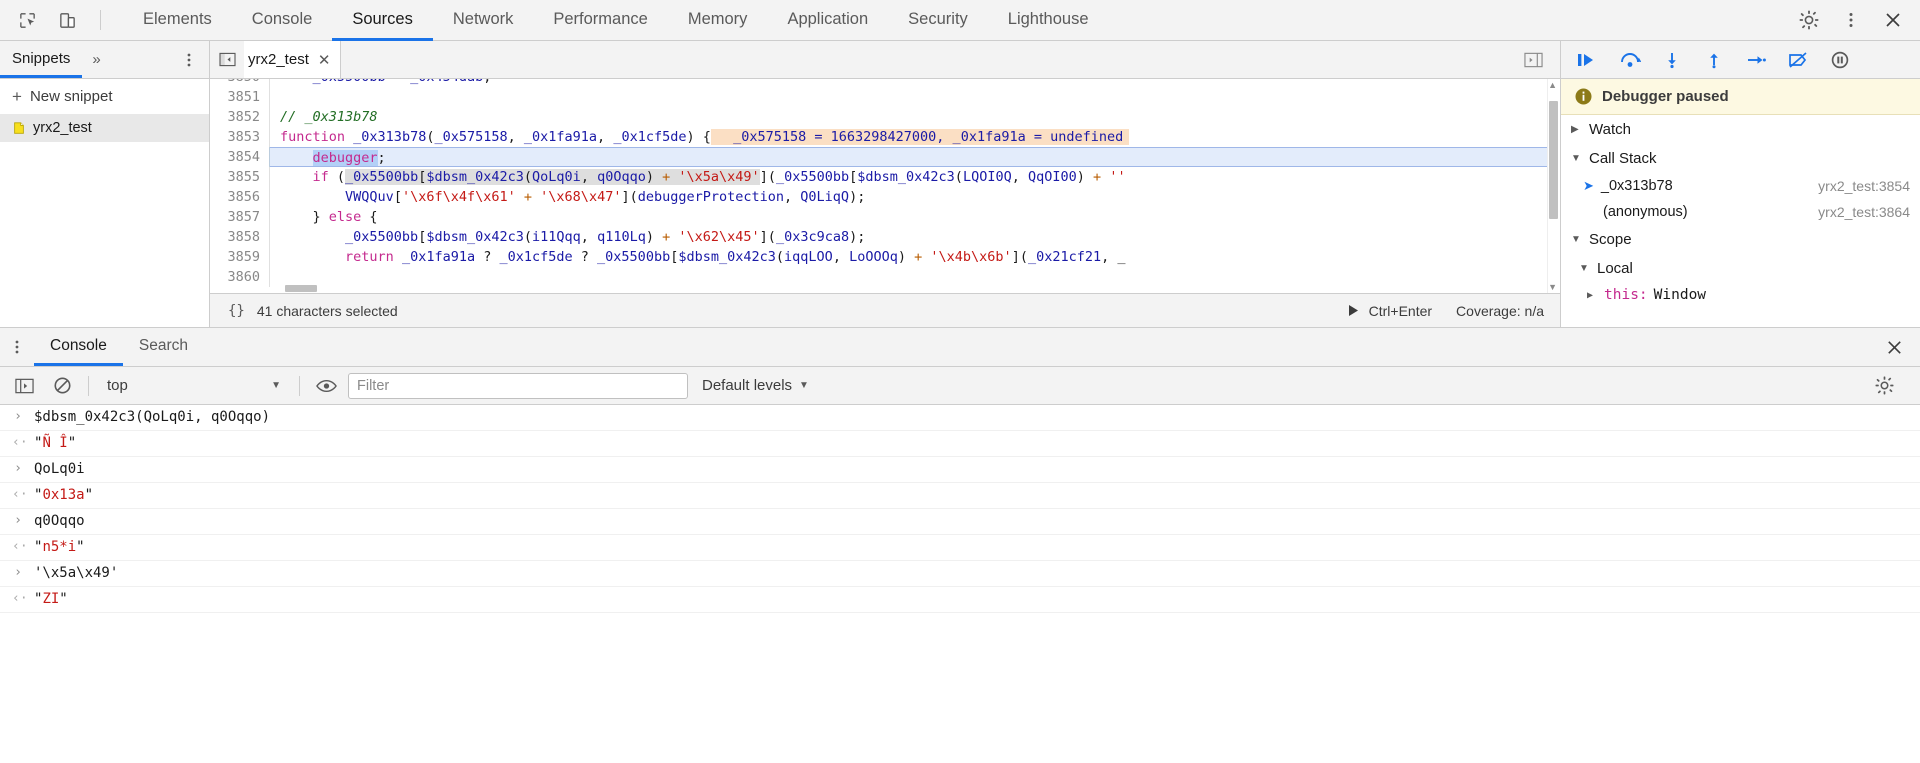  What do you see at coordinates (240, 237) in the screenshot?
I see `line-number: 3858` at bounding box center [240, 237].